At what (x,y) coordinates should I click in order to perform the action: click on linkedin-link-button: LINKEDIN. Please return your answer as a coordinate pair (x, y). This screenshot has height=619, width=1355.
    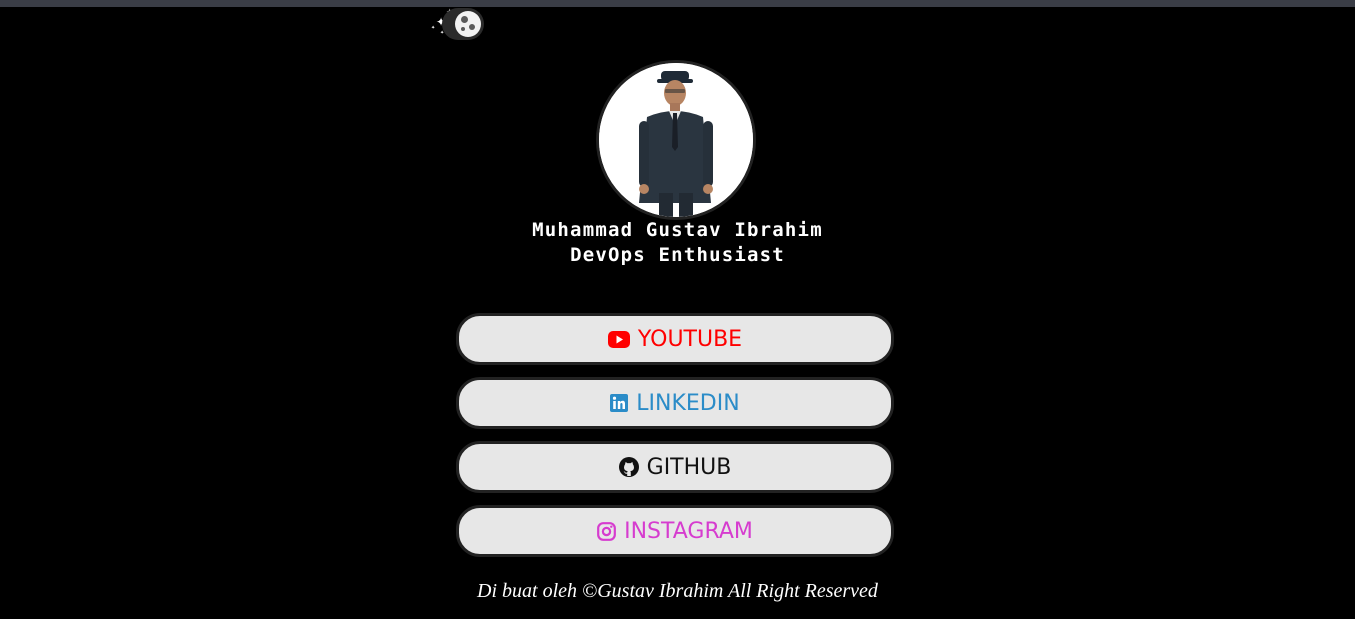
    Looking at the image, I should click on (675, 403).